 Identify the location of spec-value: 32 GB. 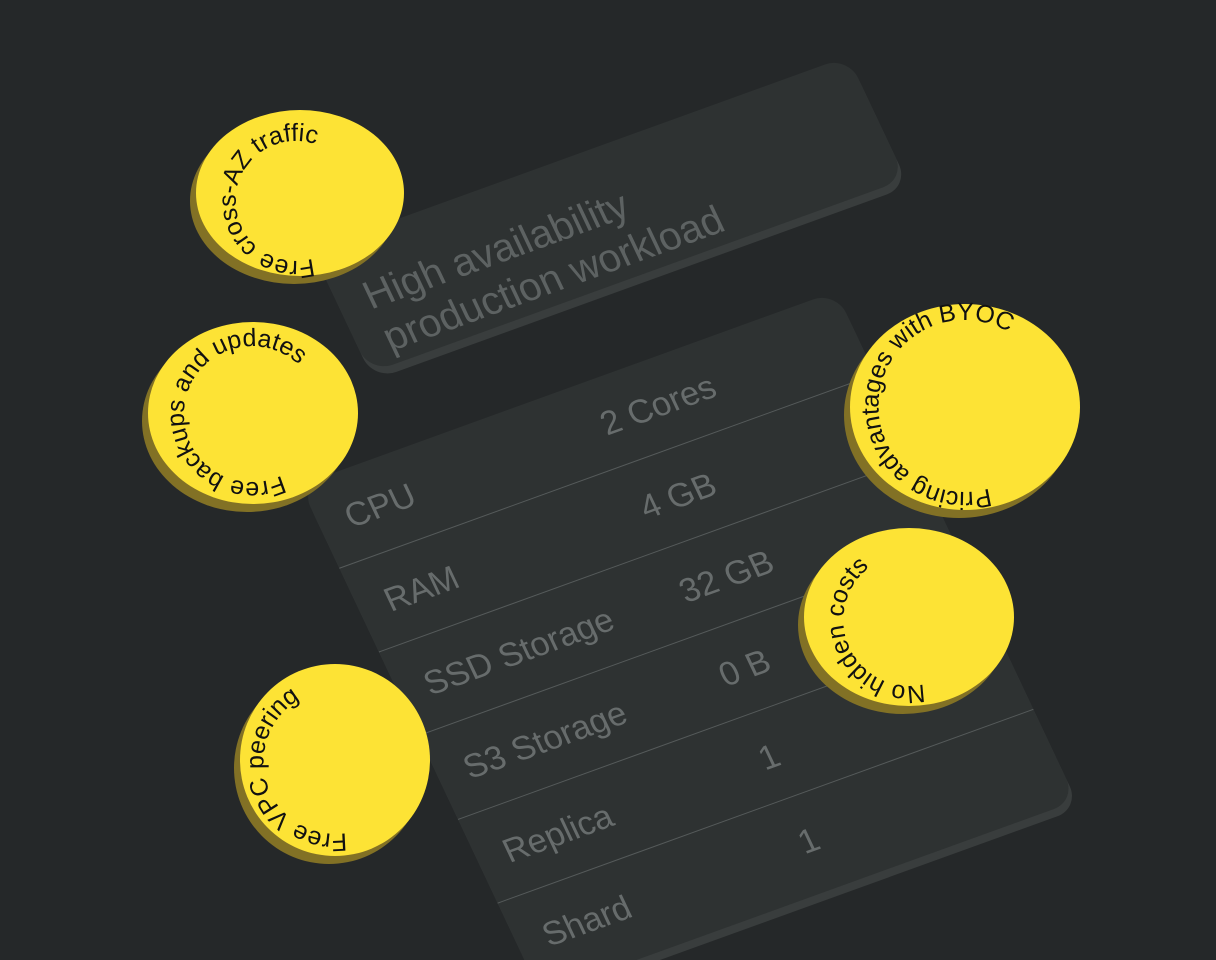
(727, 577).